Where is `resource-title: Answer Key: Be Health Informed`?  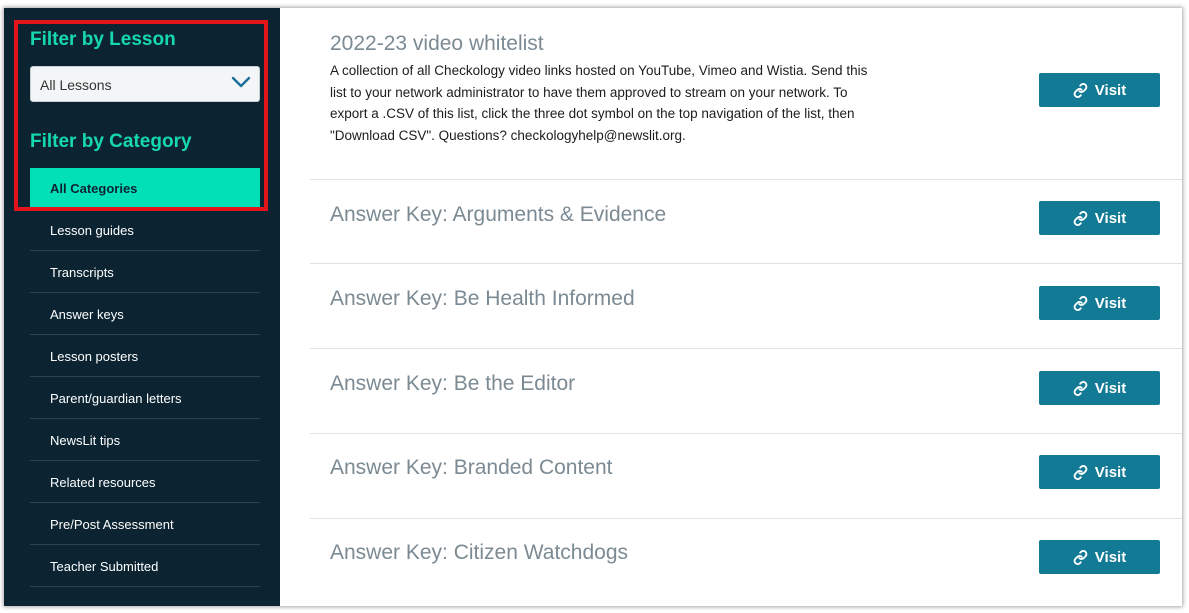 resource-title: Answer Key: Be Health Informed is located at coordinates (482, 298).